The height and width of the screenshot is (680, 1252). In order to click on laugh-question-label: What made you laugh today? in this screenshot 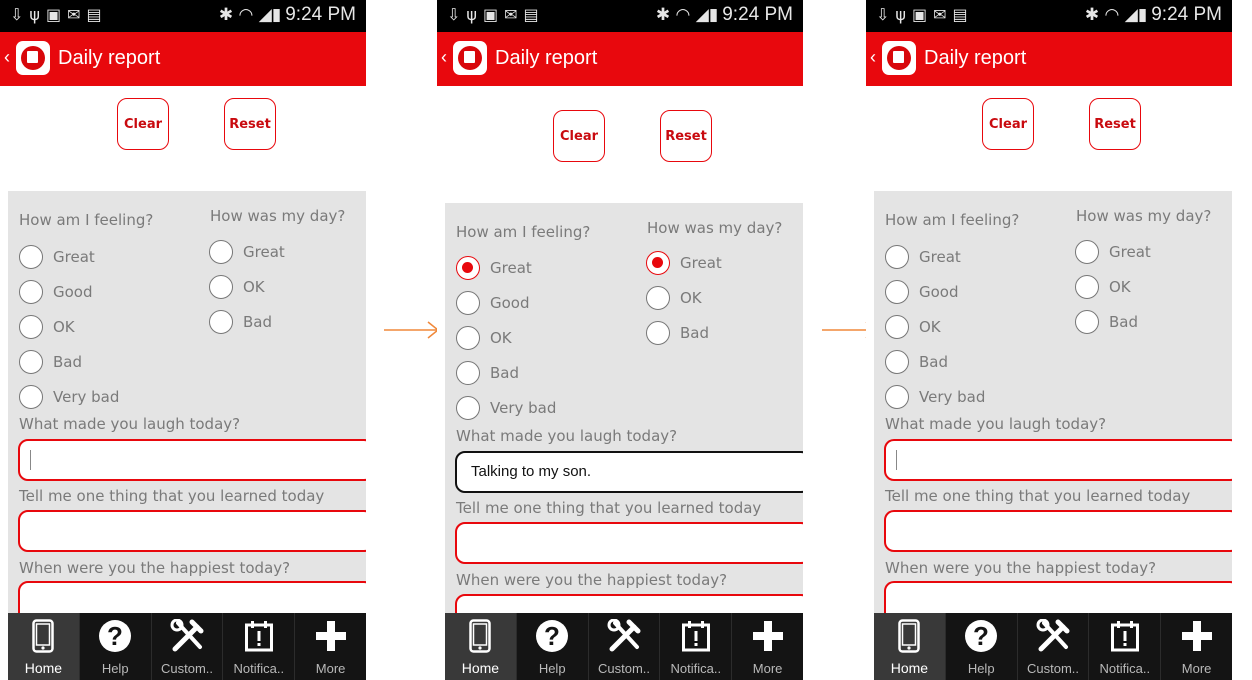, I will do `click(996, 424)`.